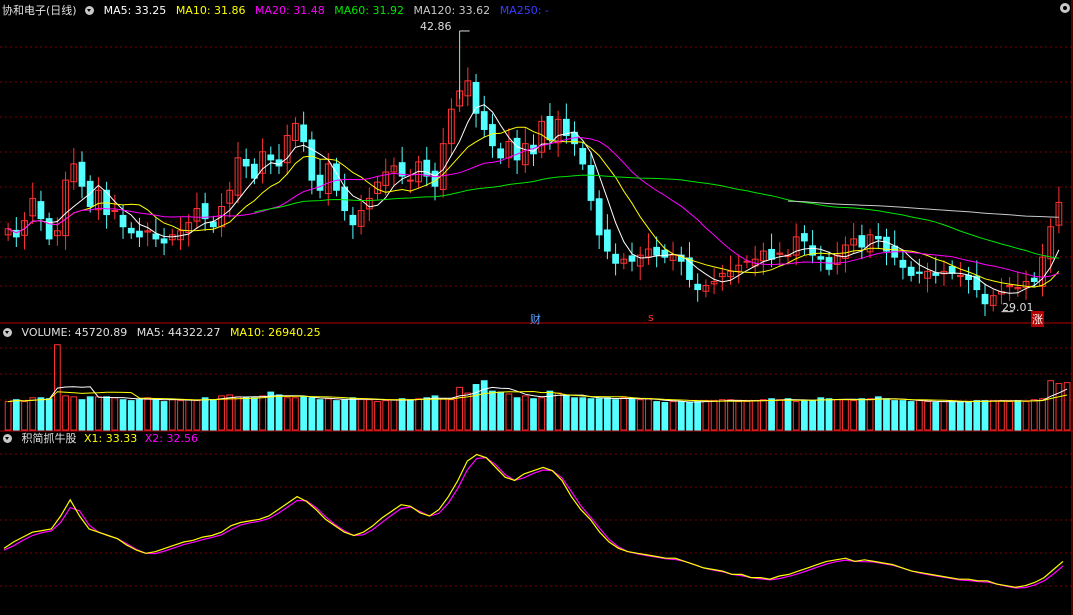 The height and width of the screenshot is (615, 1073). I want to click on x1-readout: X1: 33.33, so click(111, 438).